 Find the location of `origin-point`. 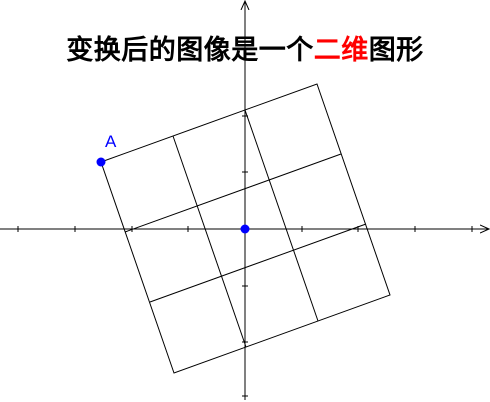

origin-point is located at coordinates (245, 229).